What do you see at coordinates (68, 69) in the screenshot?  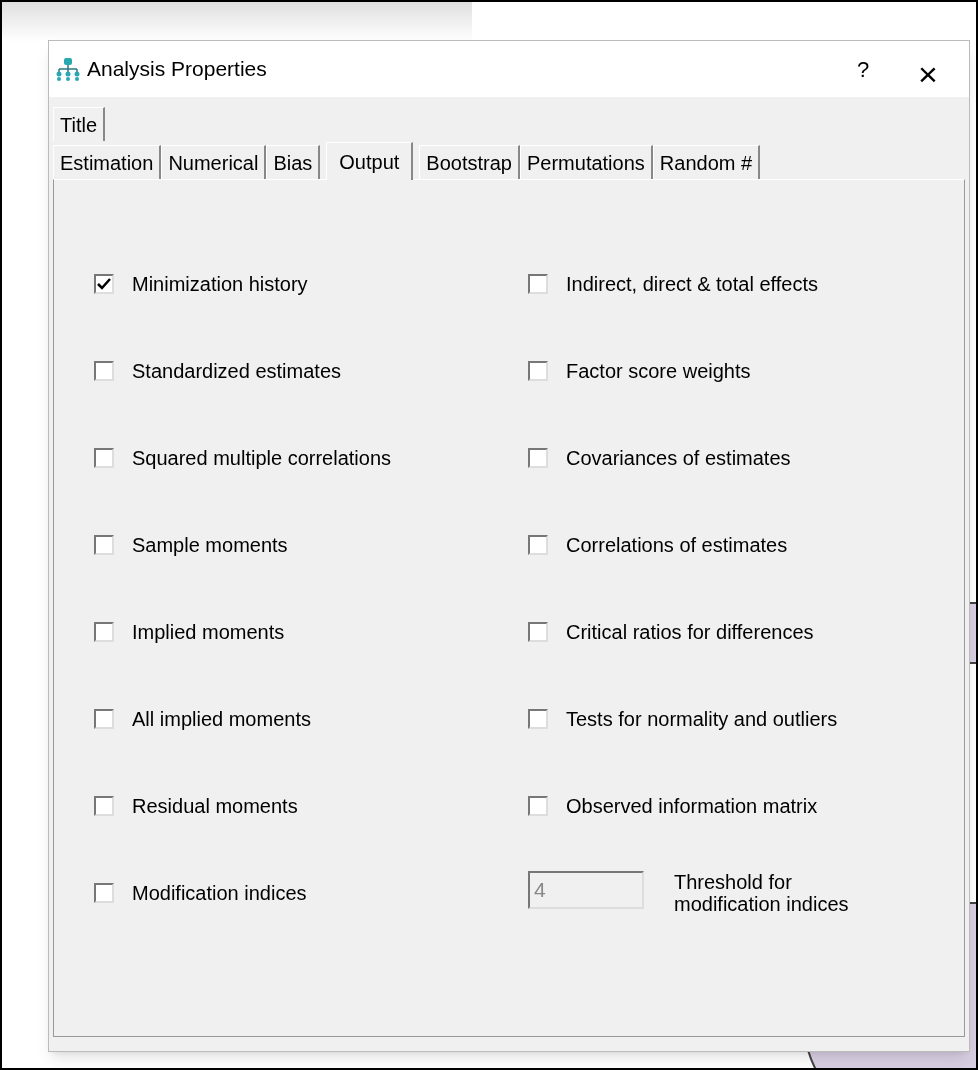 I see `hierarchy-icon` at bounding box center [68, 69].